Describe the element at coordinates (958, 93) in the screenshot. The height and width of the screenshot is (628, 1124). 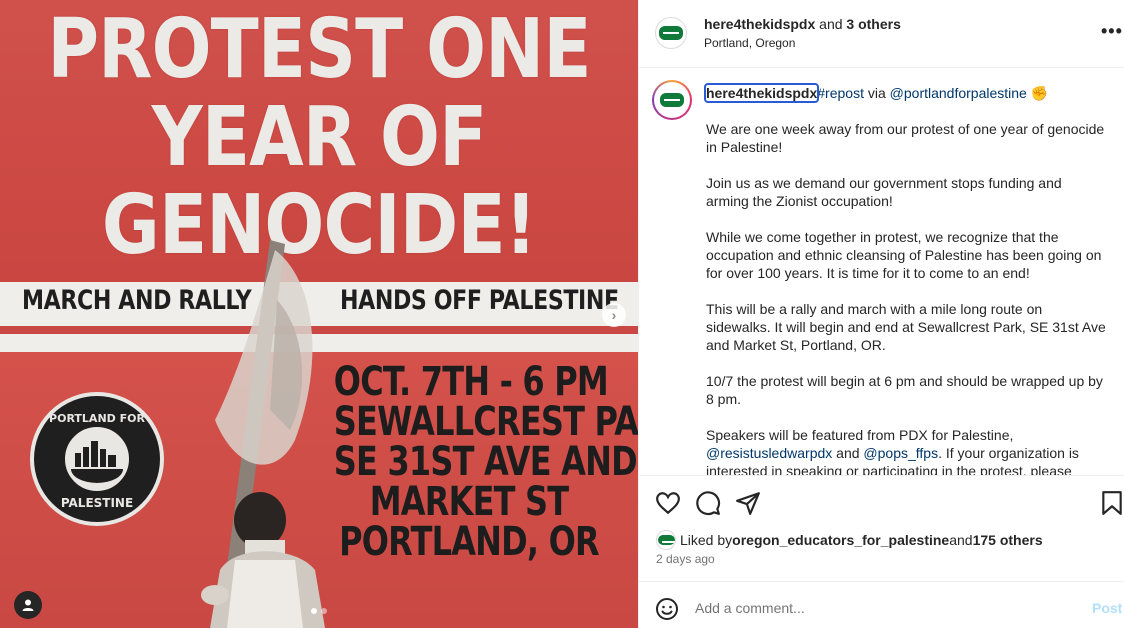
I see `caption-source-mention: @portlandforpalestine` at that location.